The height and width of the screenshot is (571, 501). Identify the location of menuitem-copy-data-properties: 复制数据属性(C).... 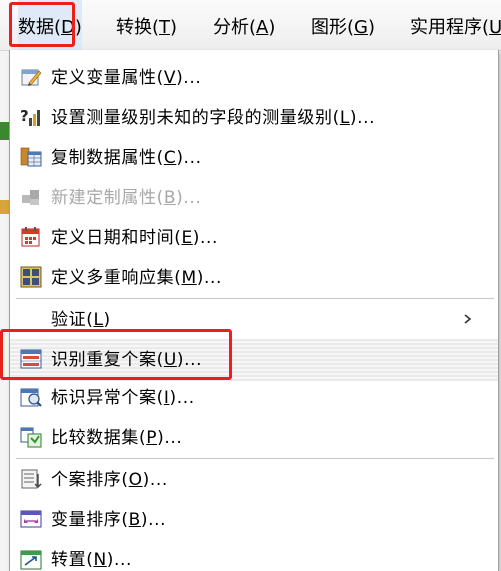
(254, 157).